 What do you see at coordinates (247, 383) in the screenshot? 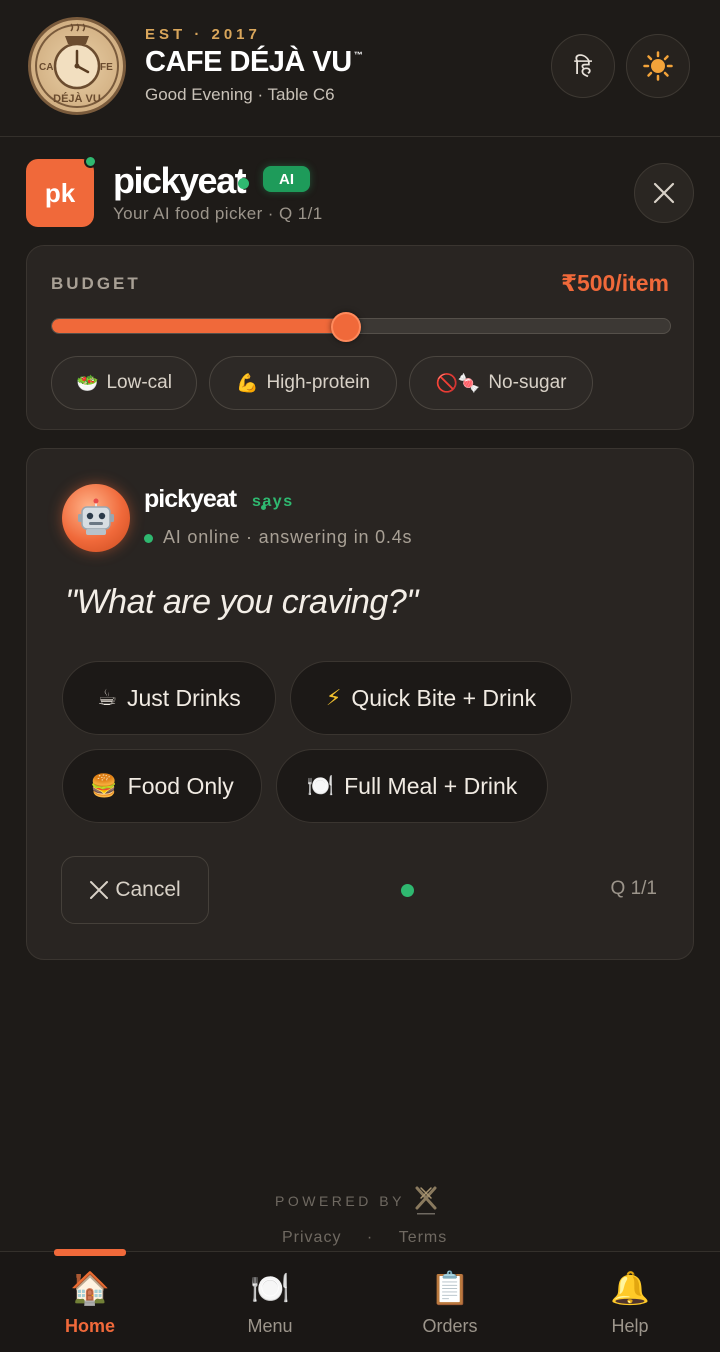
I see `flexed-biceps-icon: 💪` at bounding box center [247, 383].